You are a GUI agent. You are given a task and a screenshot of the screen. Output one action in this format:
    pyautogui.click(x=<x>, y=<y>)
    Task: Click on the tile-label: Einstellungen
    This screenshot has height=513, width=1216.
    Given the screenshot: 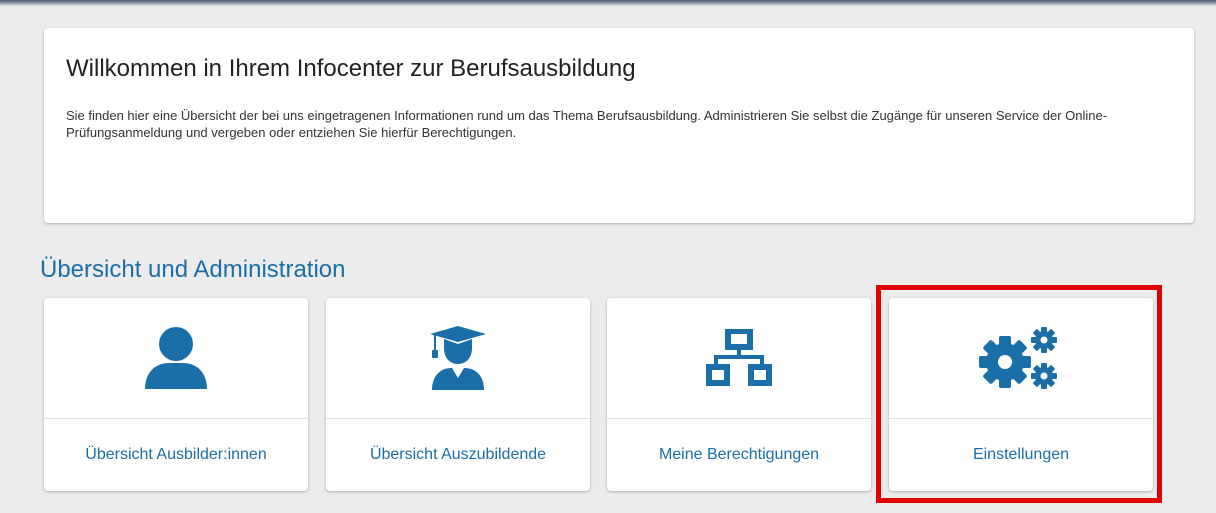 What is the action you would take?
    pyautogui.click(x=1021, y=455)
    